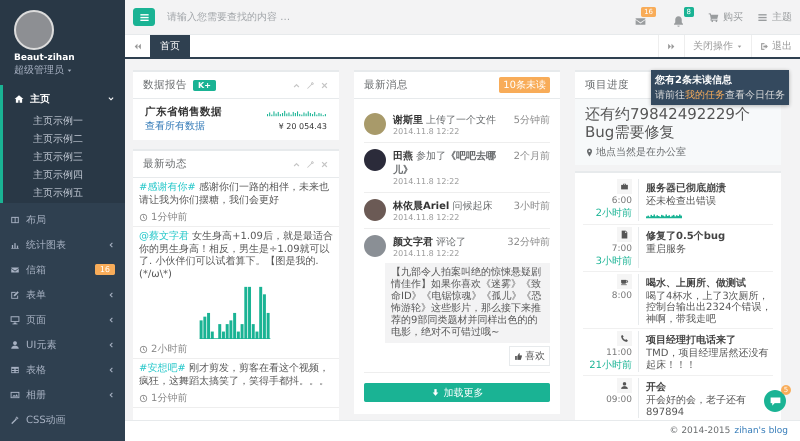 Image resolution: width=800 pixels, height=441 pixels. Describe the element at coordinates (15, 345) in the screenshot. I see `user-icon` at that location.